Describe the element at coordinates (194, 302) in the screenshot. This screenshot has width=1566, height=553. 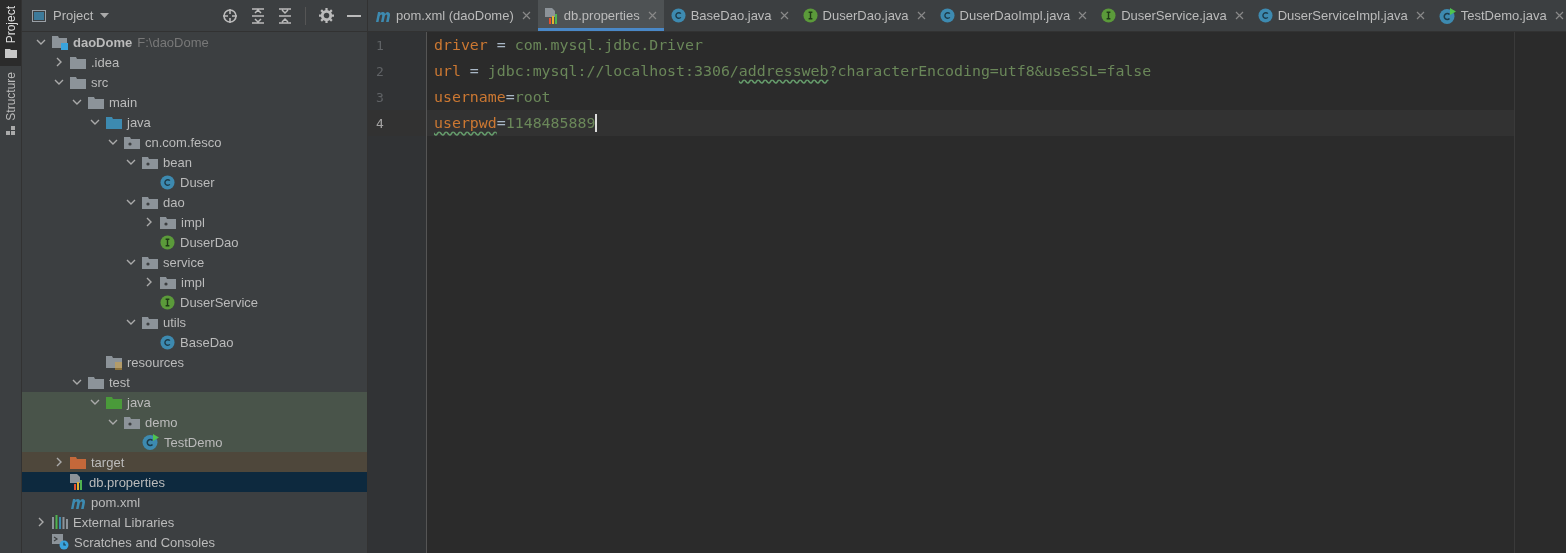
I see `tree-item: DuserService` at that location.